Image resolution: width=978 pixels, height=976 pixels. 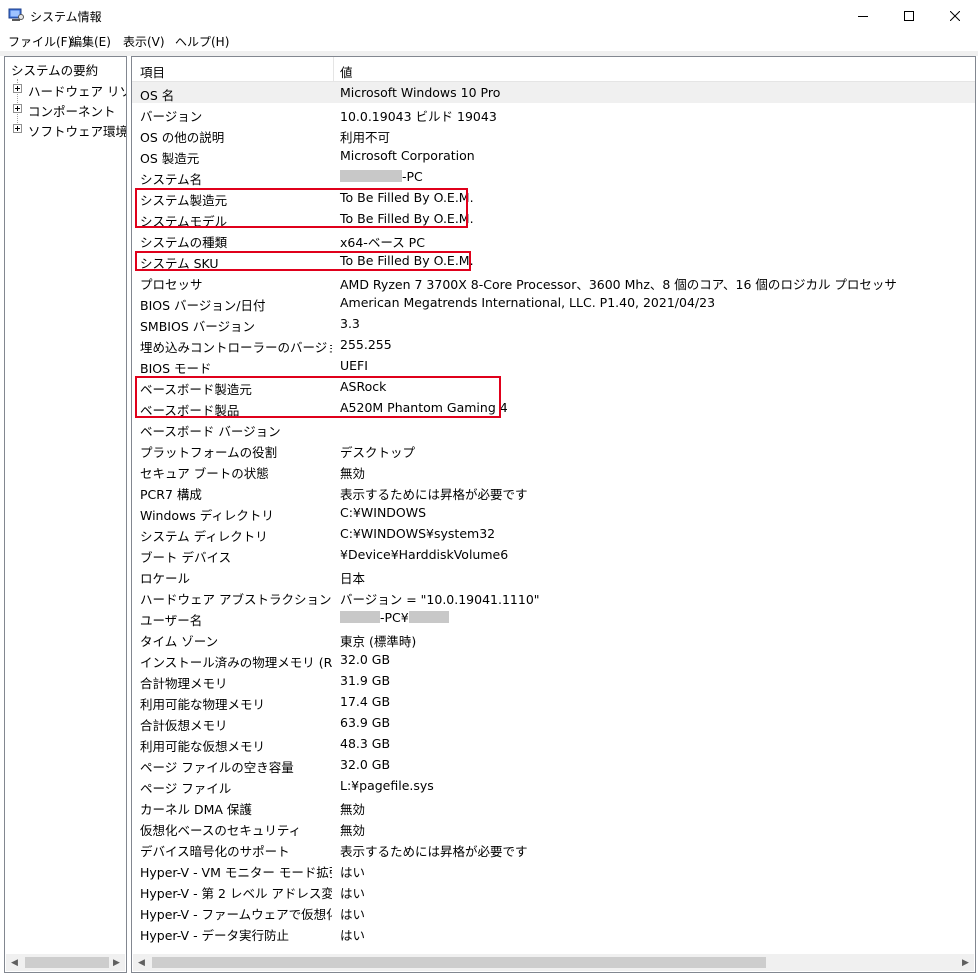 I want to click on menu-file: ファイル(F), so click(x=40, y=41).